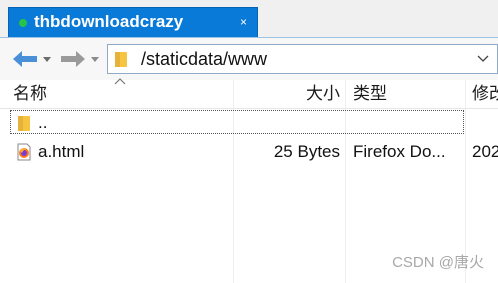  I want to click on file-name: a.html, so click(61, 151).